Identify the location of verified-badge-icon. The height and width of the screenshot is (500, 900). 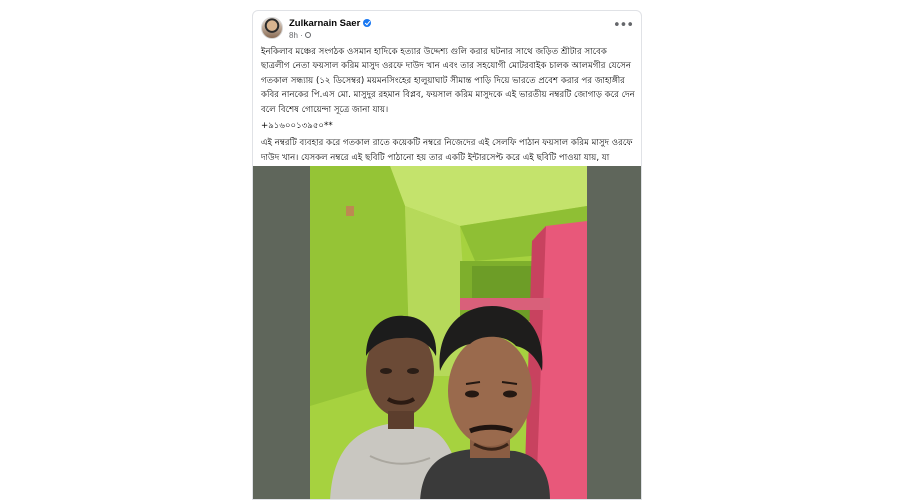
(367, 23).